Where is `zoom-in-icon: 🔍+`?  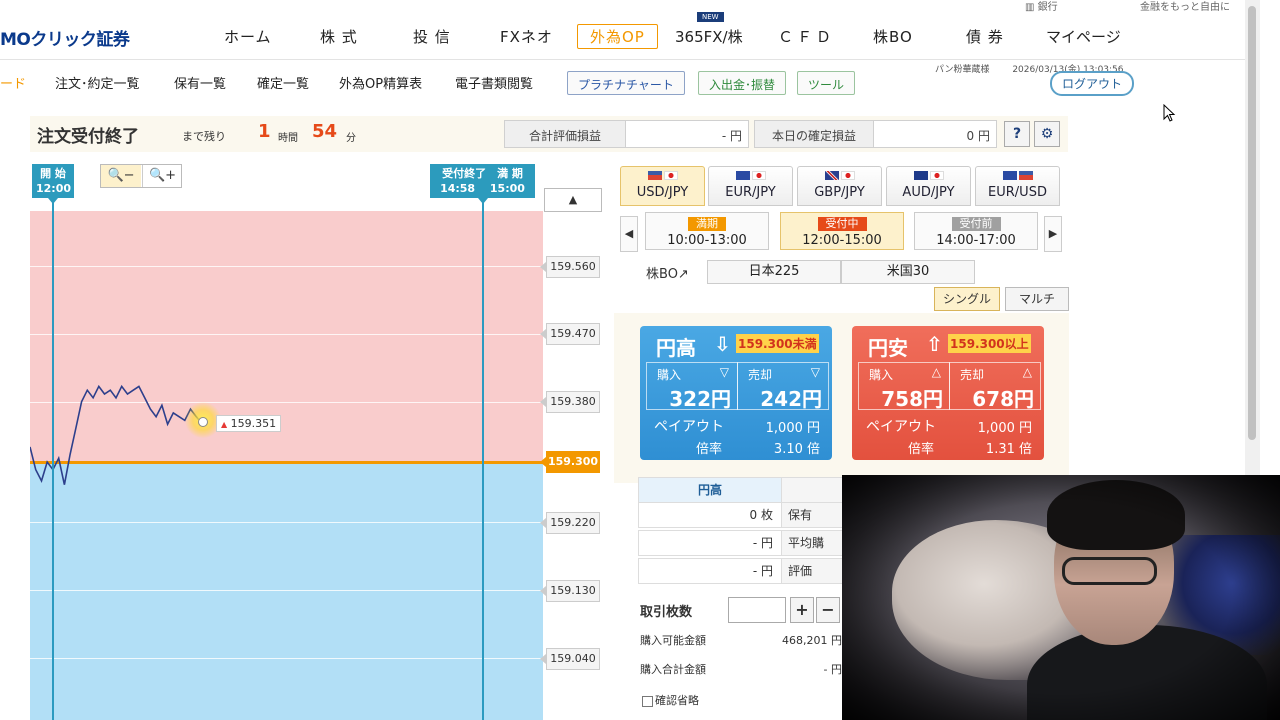 zoom-in-icon: 🔍+ is located at coordinates (162, 176).